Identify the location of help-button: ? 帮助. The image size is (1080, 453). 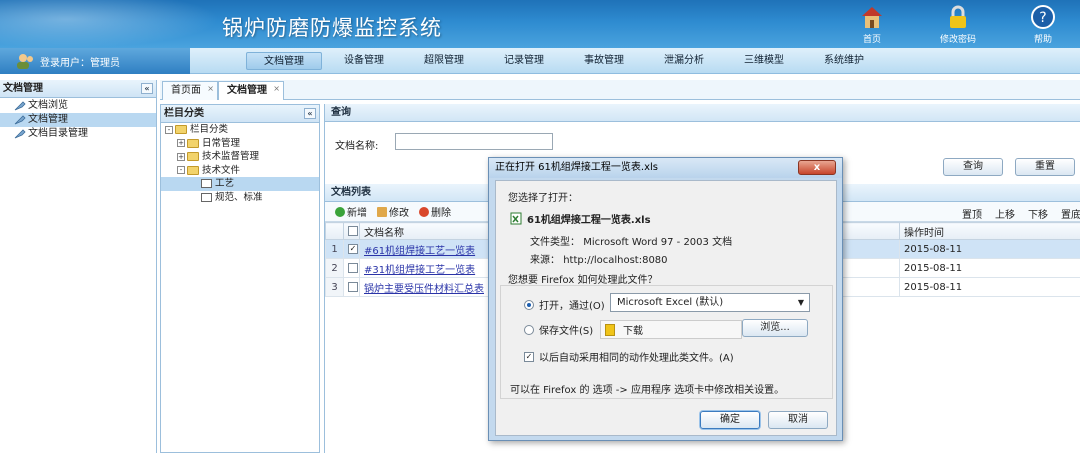
(1043, 24).